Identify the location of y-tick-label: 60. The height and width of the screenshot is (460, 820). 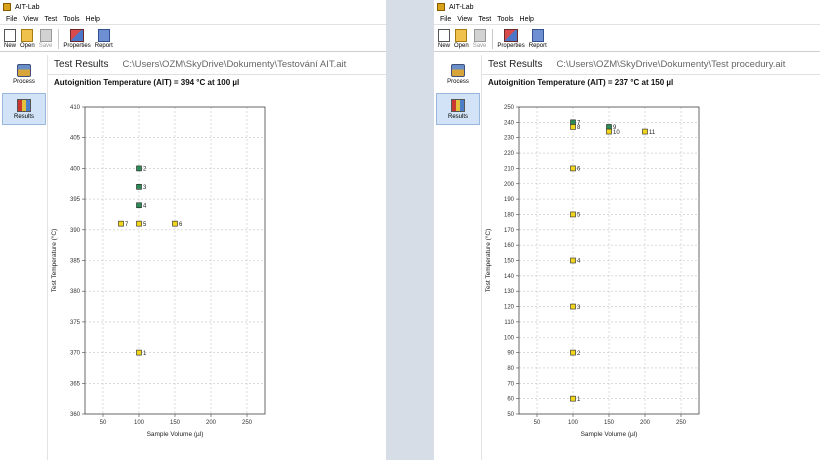
(510, 400).